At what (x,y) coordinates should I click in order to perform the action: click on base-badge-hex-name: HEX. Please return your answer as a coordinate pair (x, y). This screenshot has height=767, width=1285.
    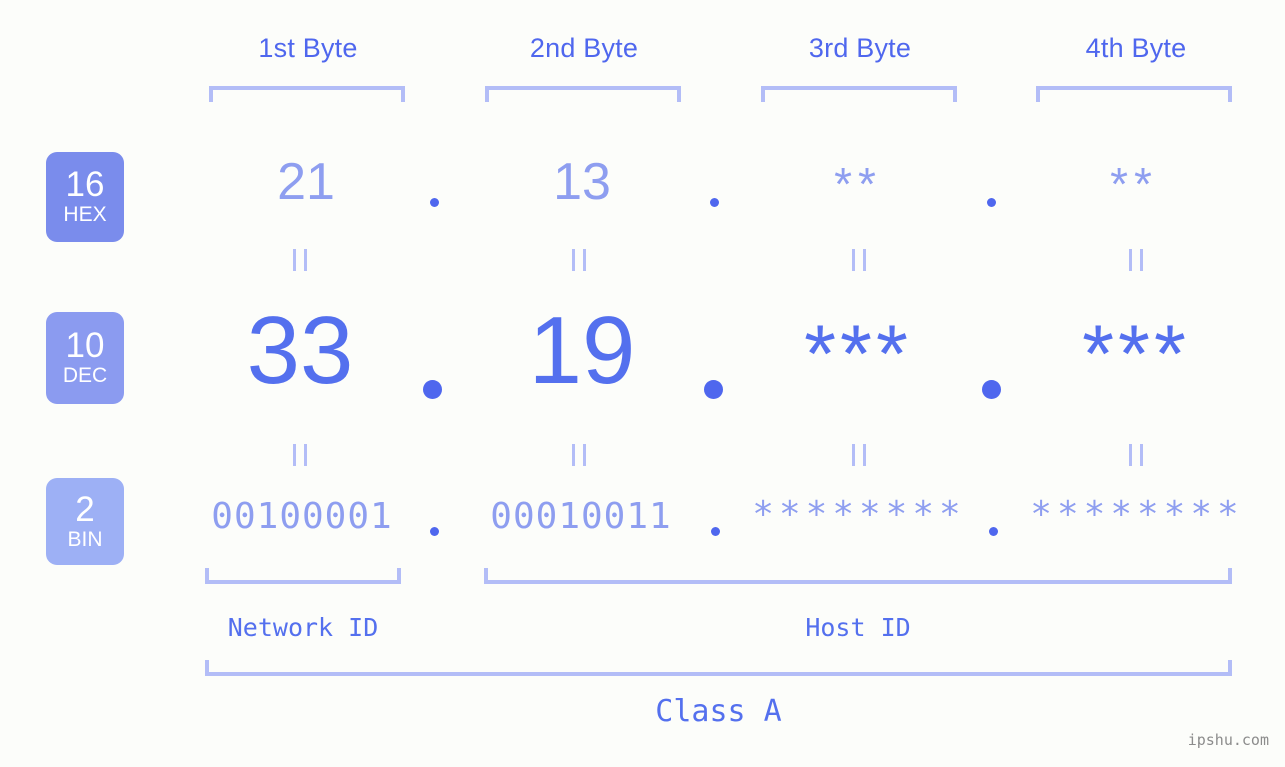
    Looking at the image, I should click on (85, 214).